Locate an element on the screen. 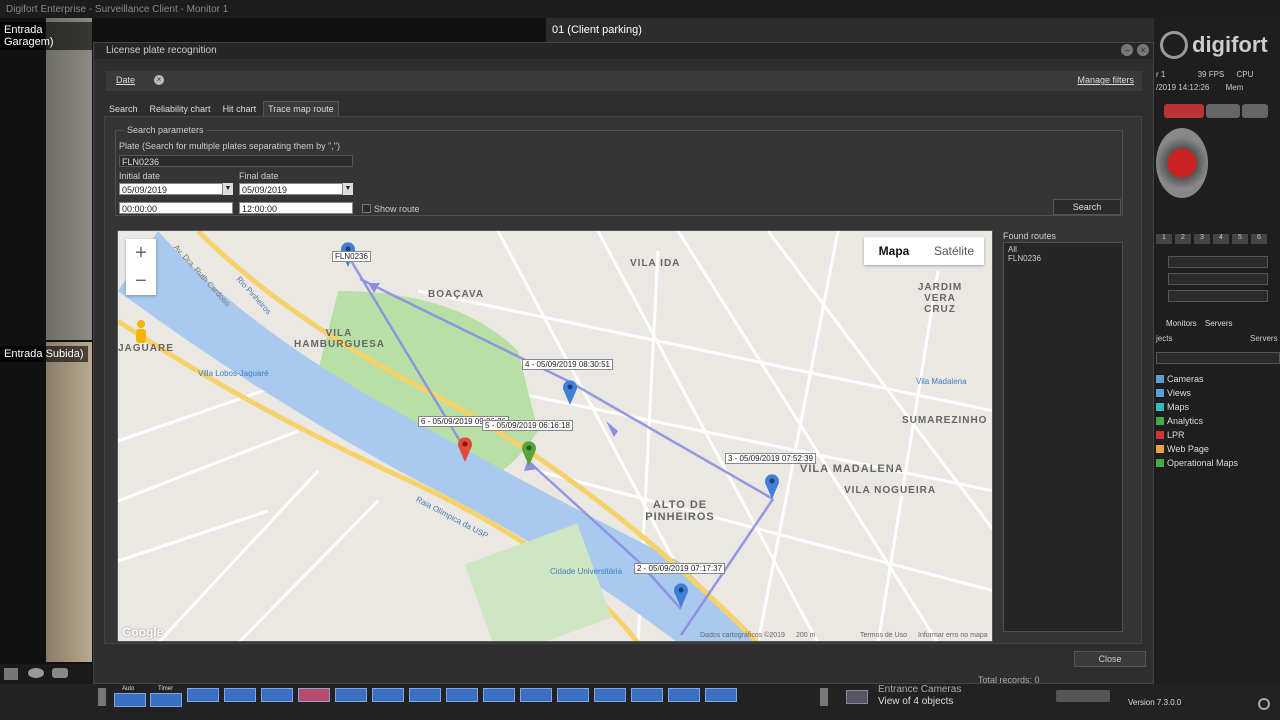 This screenshot has height=720, width=1280. close-icon: × is located at coordinates (1143, 50).